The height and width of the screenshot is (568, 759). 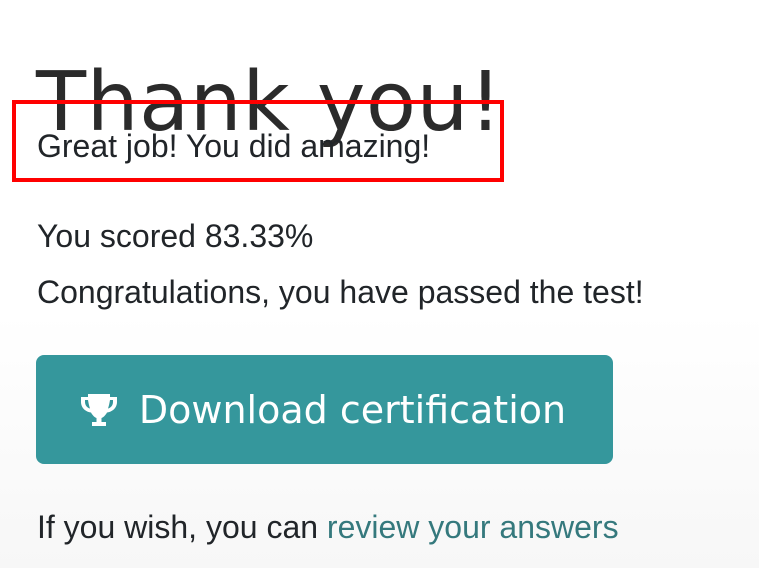 I want to click on review-prefix-text: If you wish, you can, so click(x=182, y=527).